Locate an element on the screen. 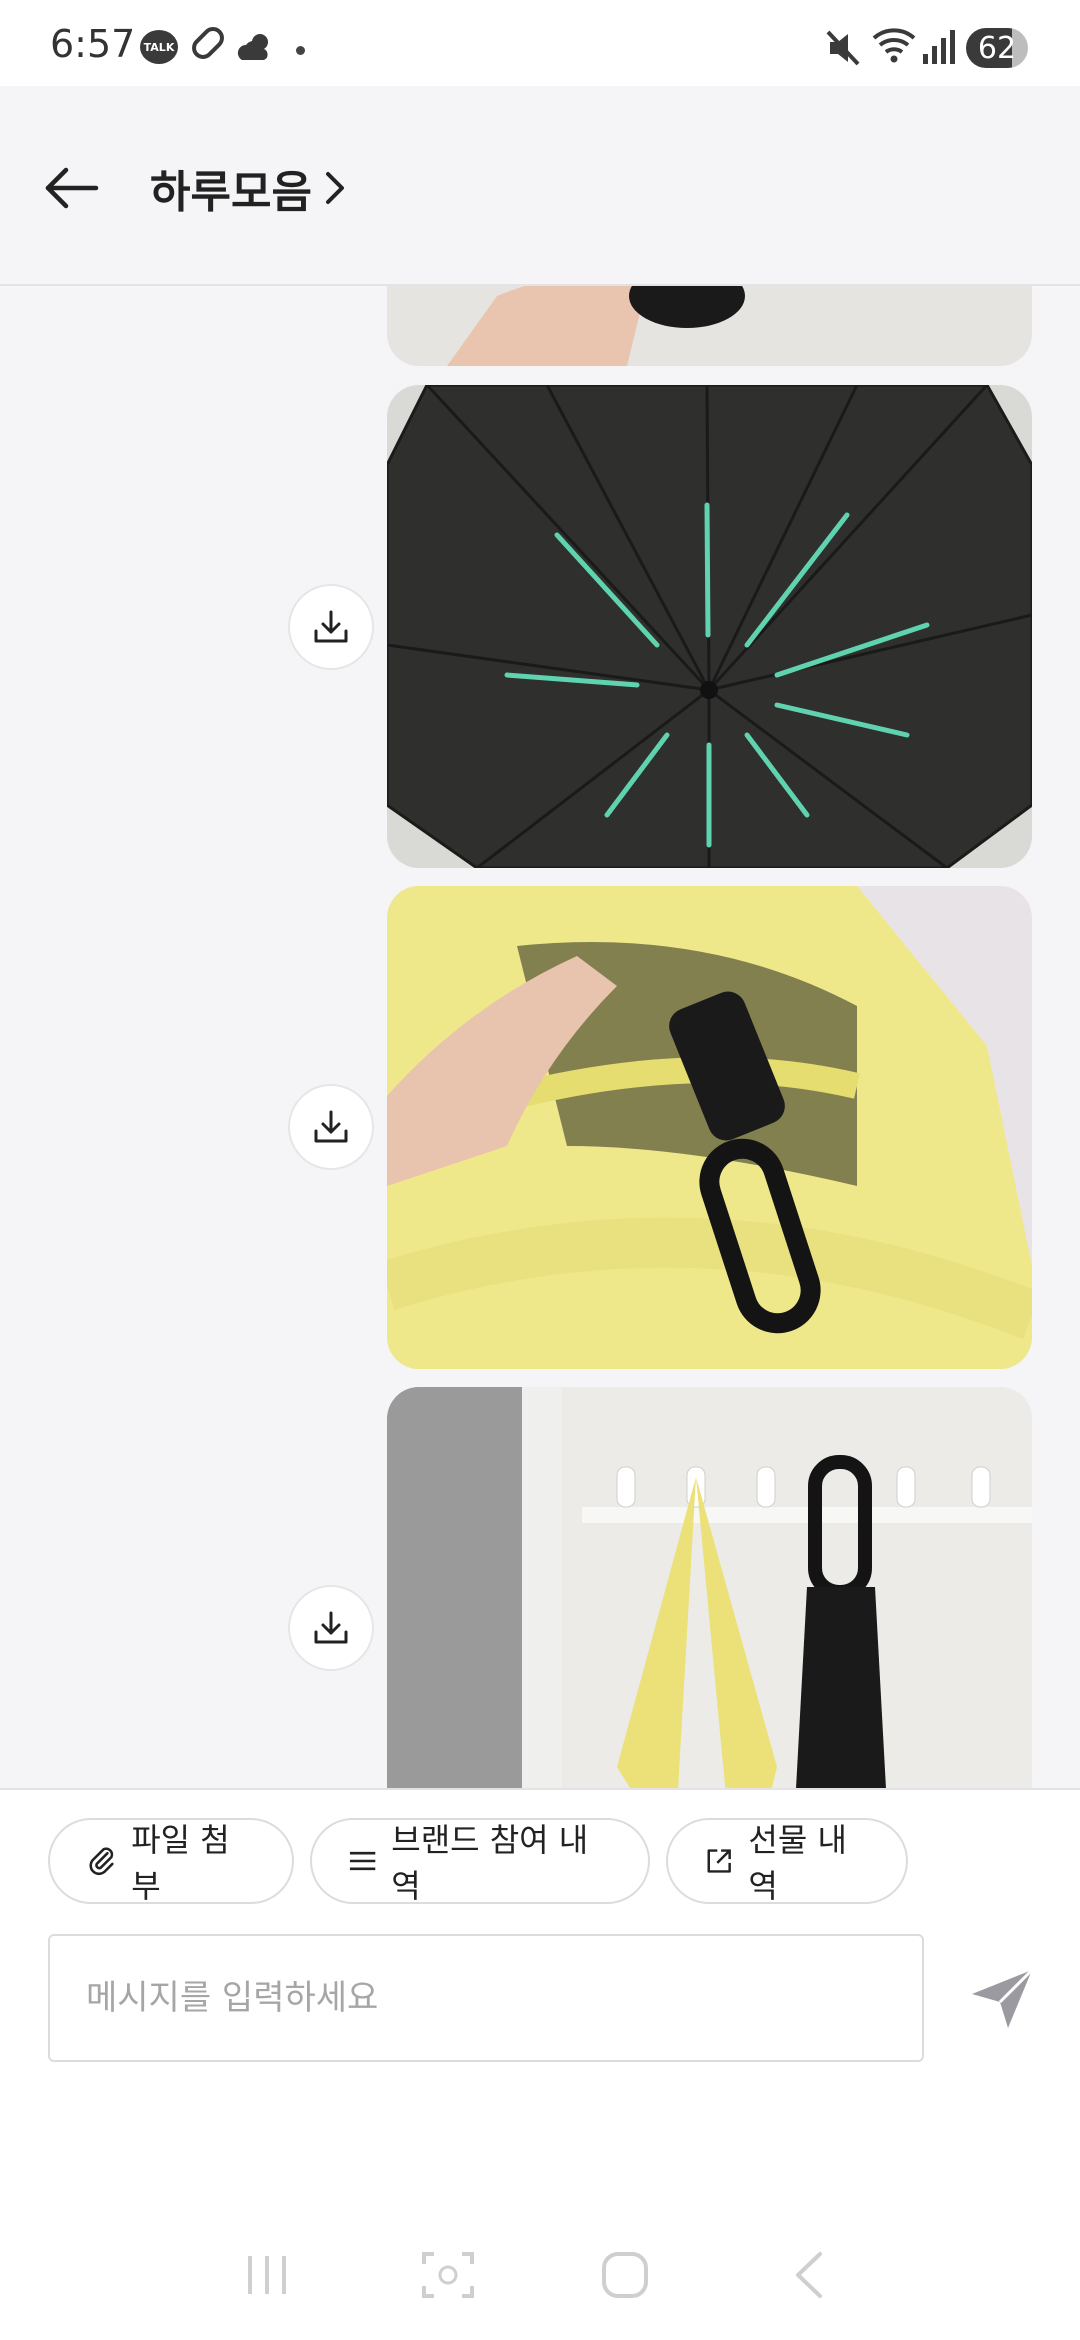 Image resolution: width=1080 pixels, height=2340 pixels. home-icon is located at coordinates (625, 2277).